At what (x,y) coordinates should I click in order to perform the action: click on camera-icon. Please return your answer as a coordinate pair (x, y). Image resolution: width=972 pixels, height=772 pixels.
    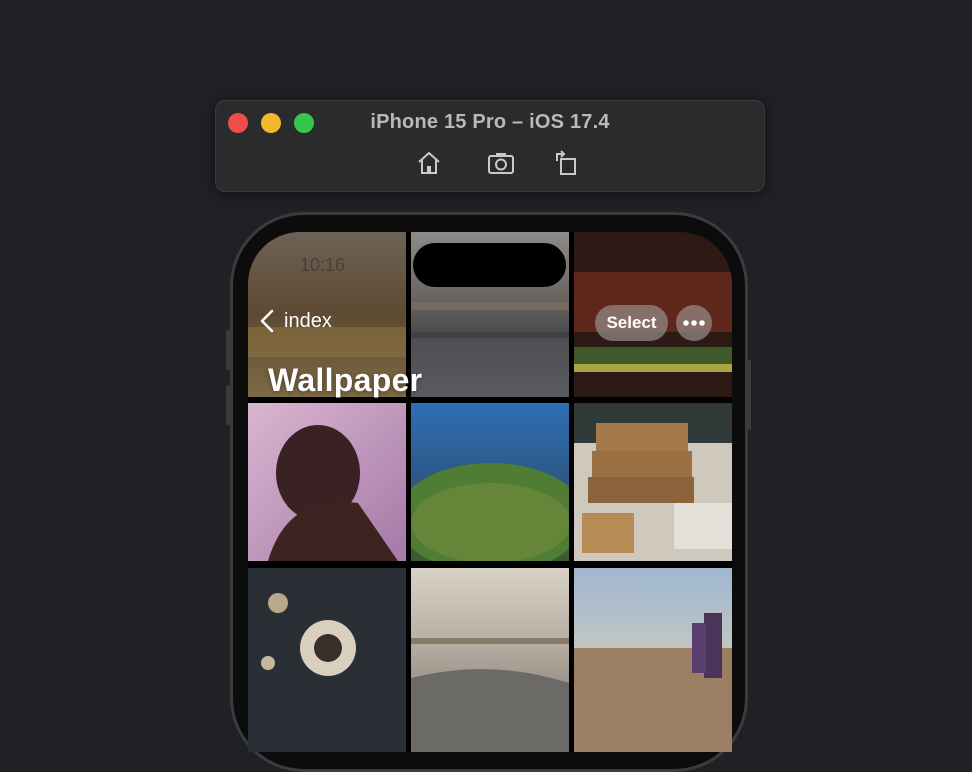
    Looking at the image, I should click on (501, 163).